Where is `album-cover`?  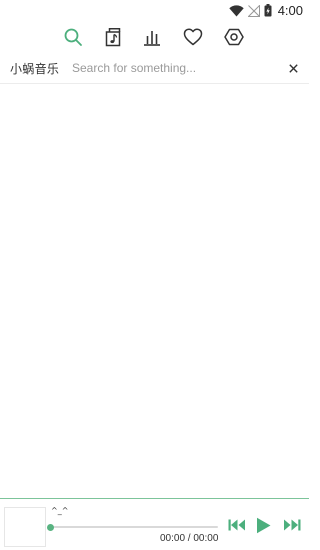
album-cover is located at coordinates (25, 527).